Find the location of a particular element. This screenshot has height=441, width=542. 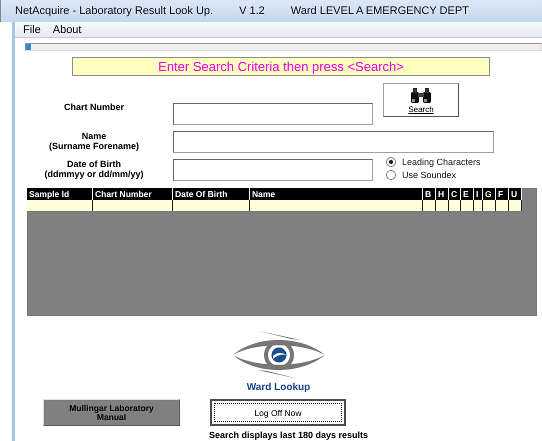

column-header: I is located at coordinates (478, 194).